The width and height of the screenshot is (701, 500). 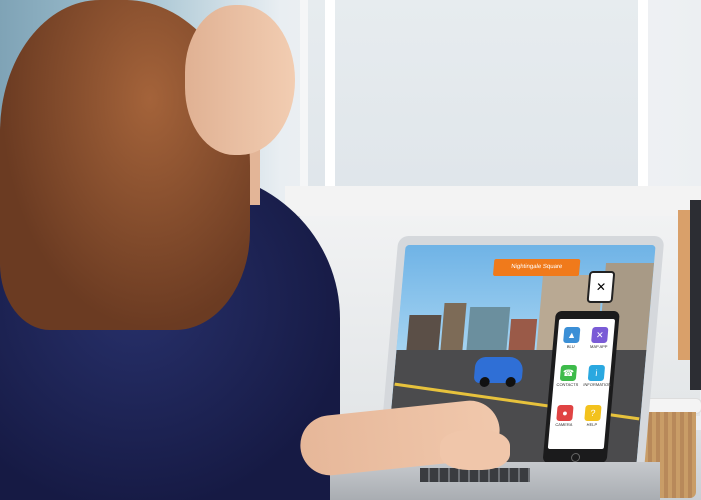 I want to click on map-app-icon: ✕, so click(x=600, y=335).